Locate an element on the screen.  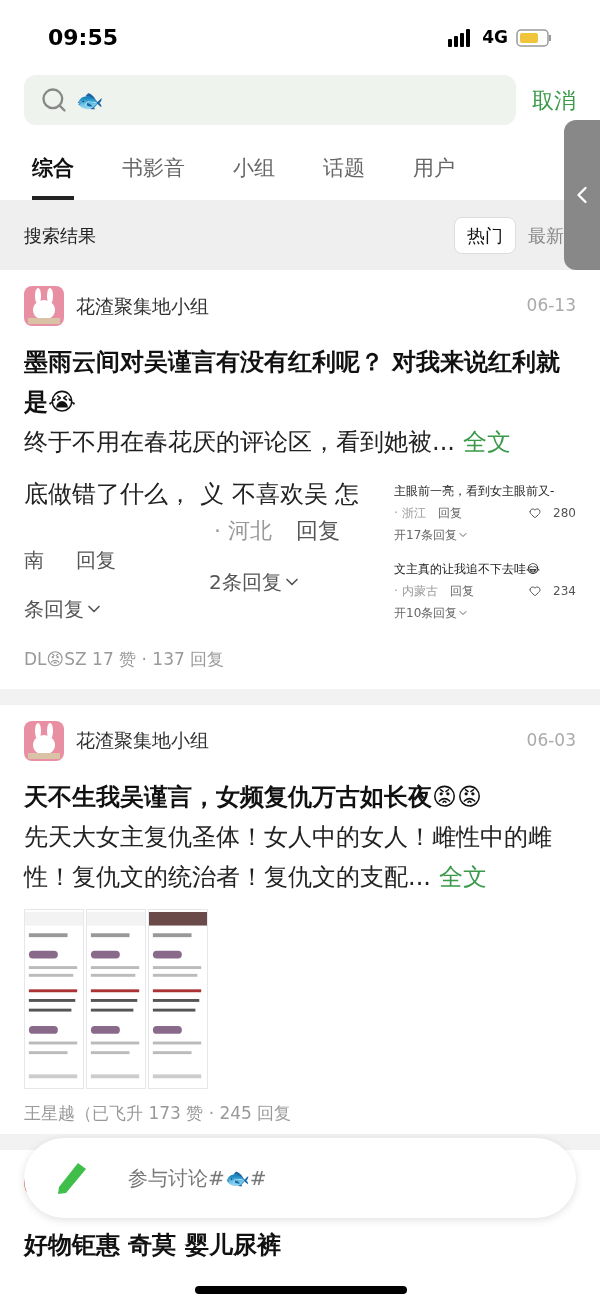
post-excerpt: 先天大女主复仇圣体！女人中的女人！雌性中的雌性！复仇文的统治者！复仇文的支配... 全文 is located at coordinates (300, 856).